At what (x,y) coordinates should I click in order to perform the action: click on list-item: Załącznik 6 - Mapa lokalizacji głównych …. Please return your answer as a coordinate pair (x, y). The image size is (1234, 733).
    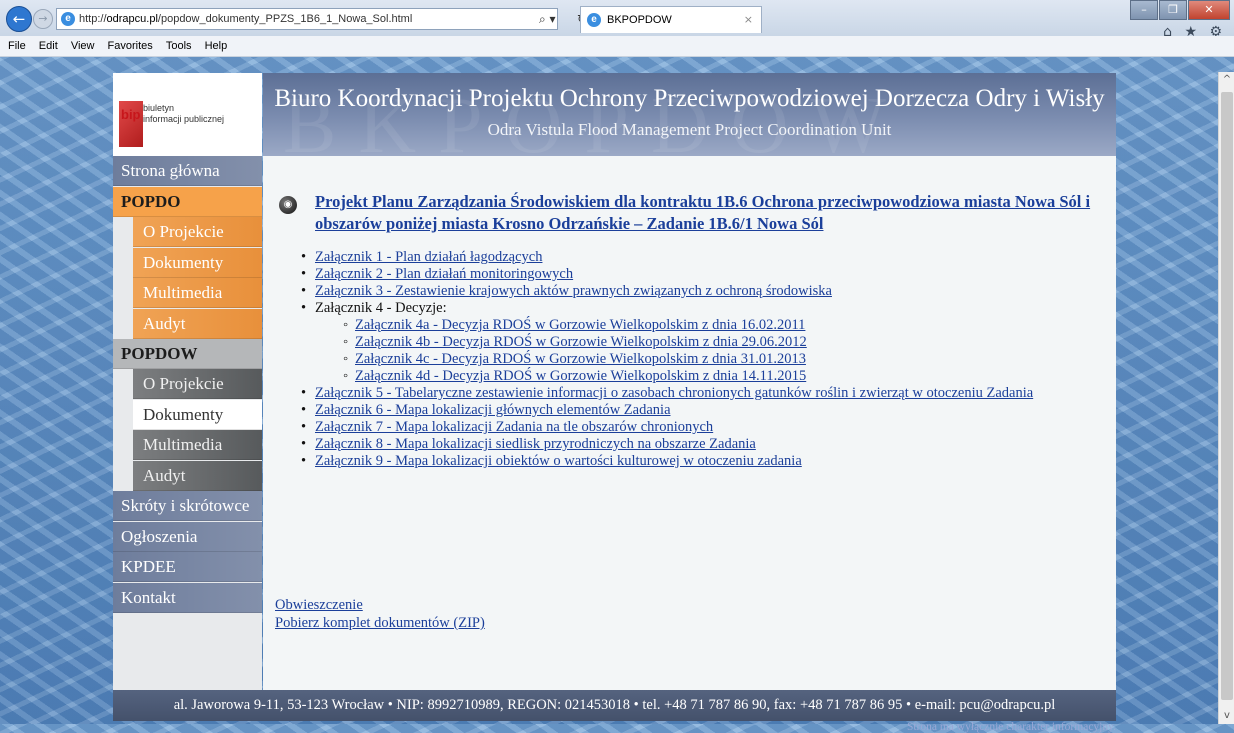
    Looking at the image, I should click on (699, 410).